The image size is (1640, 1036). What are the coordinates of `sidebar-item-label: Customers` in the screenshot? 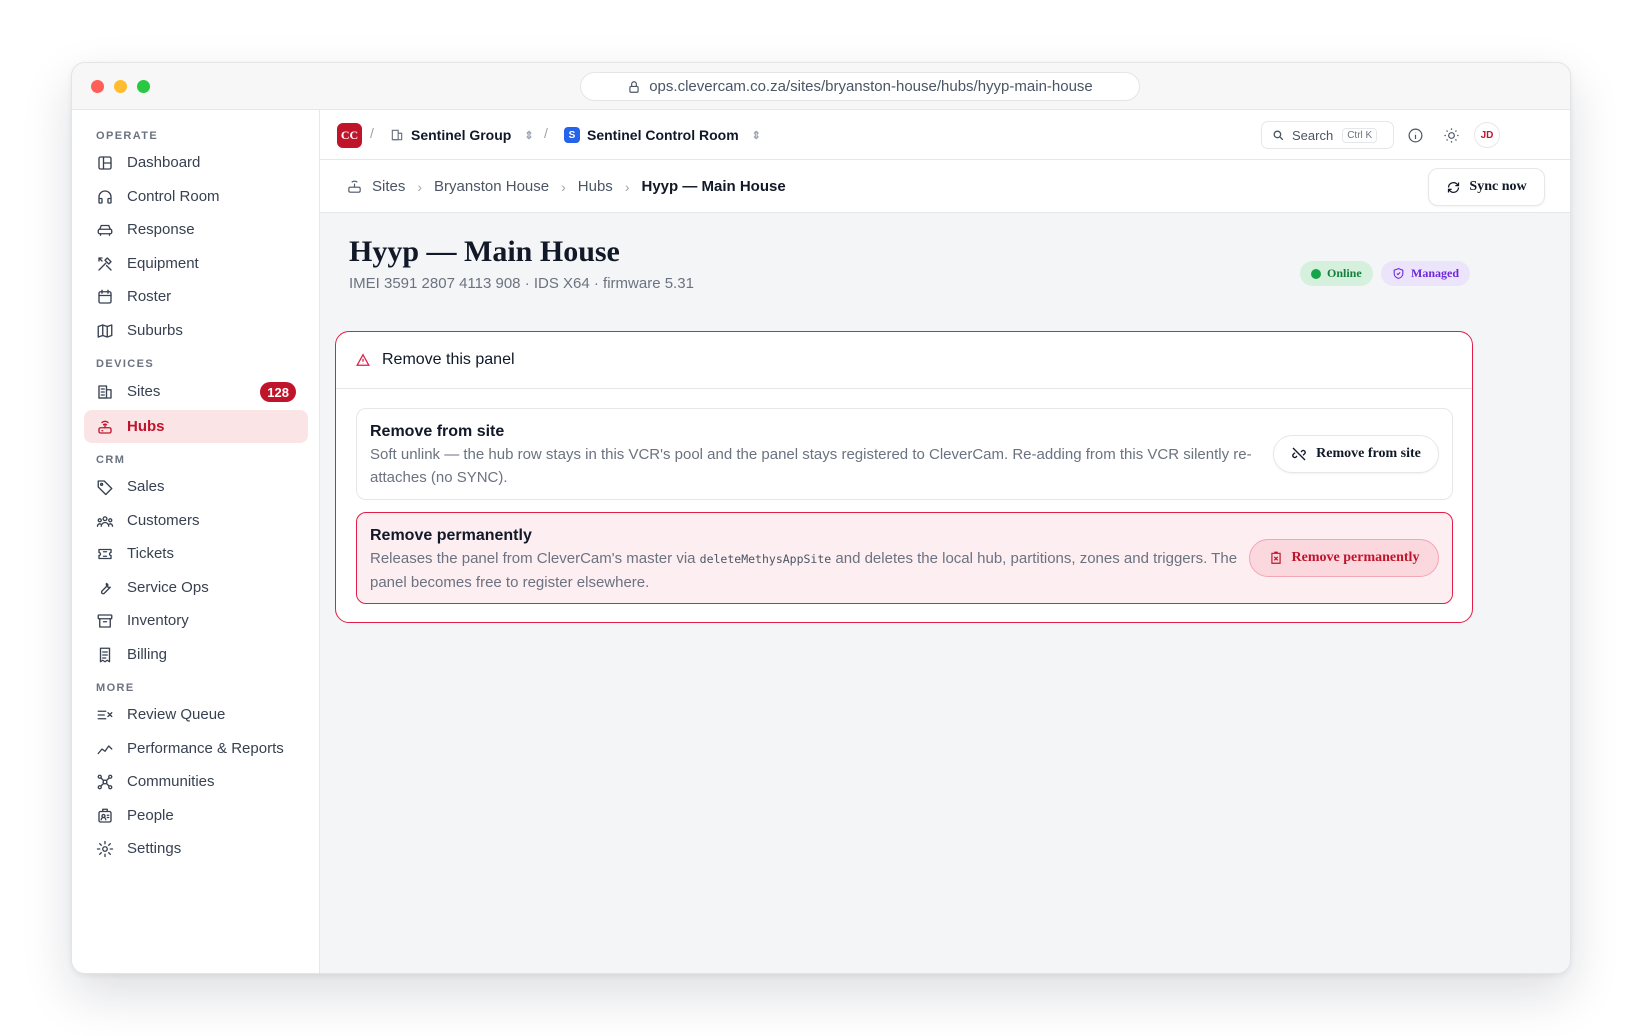 It's located at (163, 520).